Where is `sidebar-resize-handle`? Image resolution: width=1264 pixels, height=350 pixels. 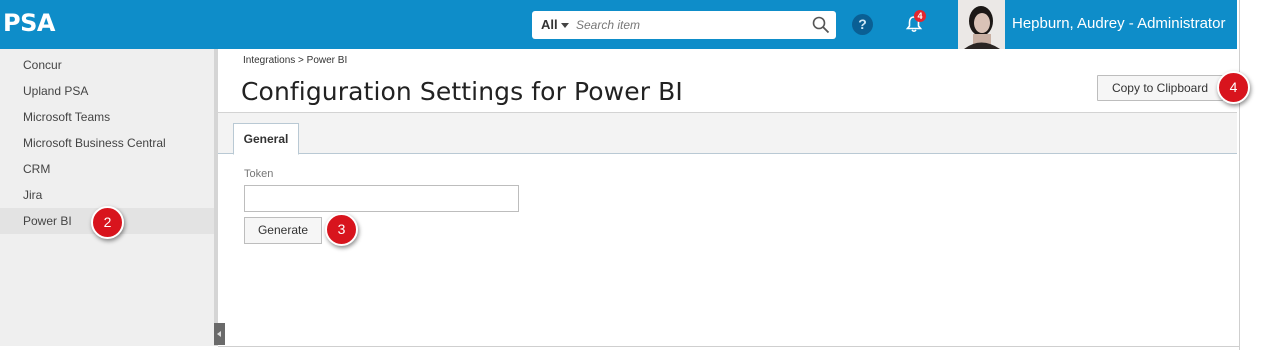
sidebar-resize-handle is located at coordinates (216, 197).